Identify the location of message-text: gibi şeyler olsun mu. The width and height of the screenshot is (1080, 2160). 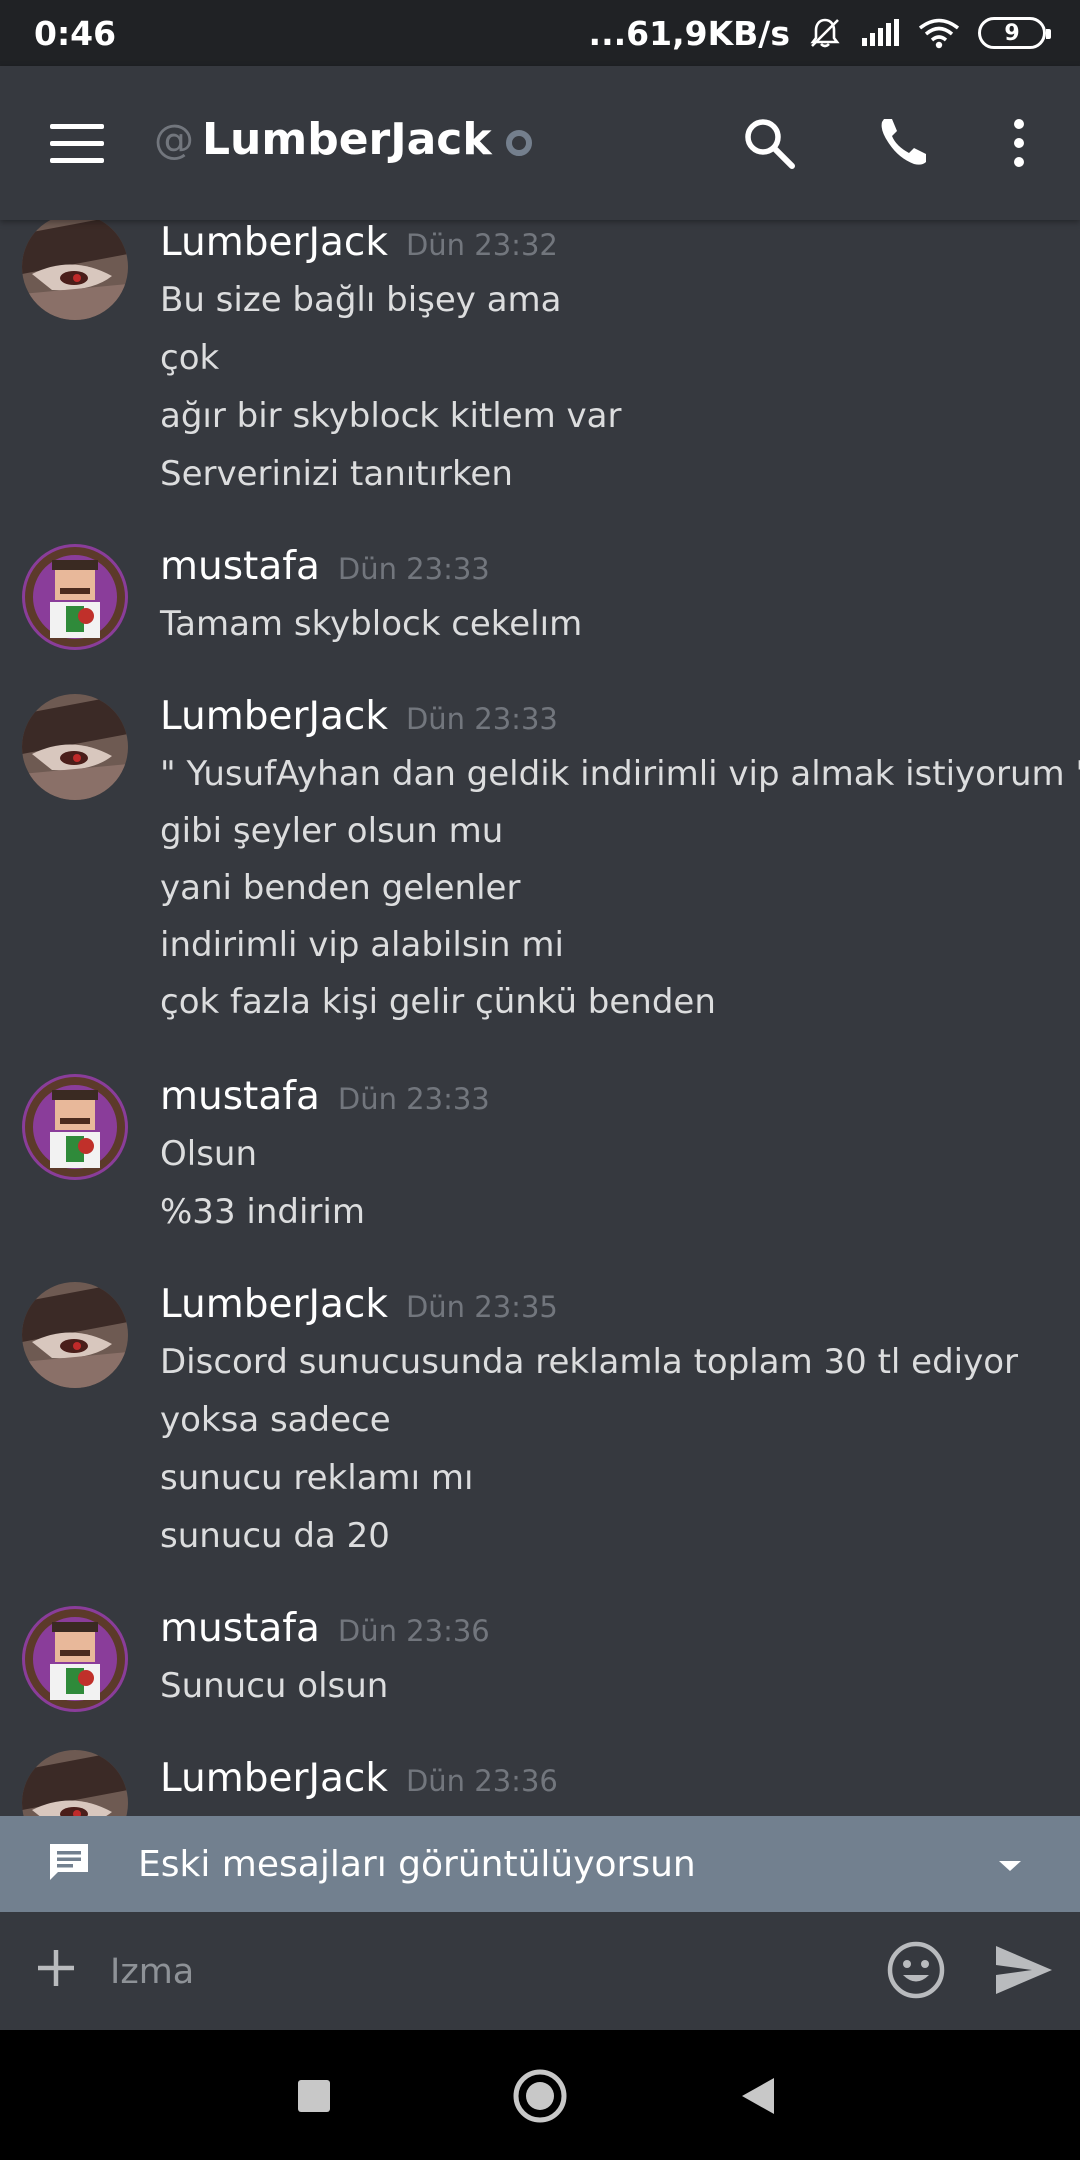
(332, 831).